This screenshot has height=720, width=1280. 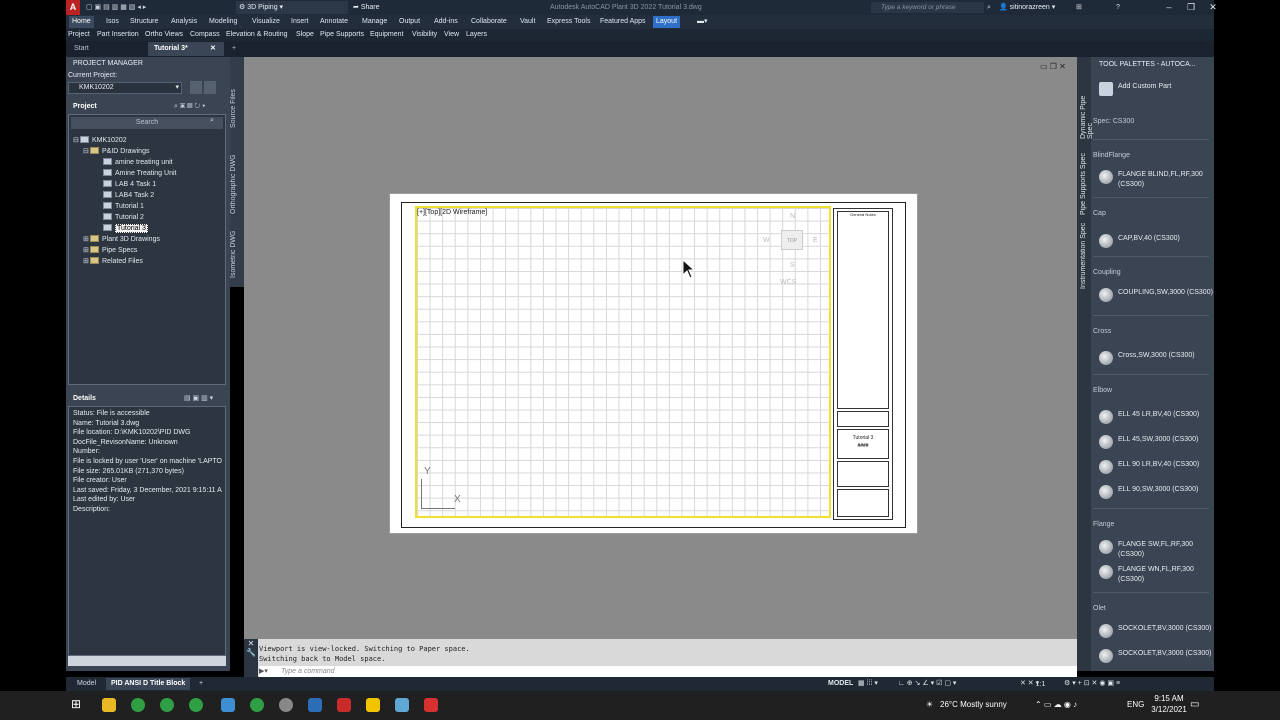 I want to click on panel-part-insertion: Part Insertion, so click(x=118, y=35).